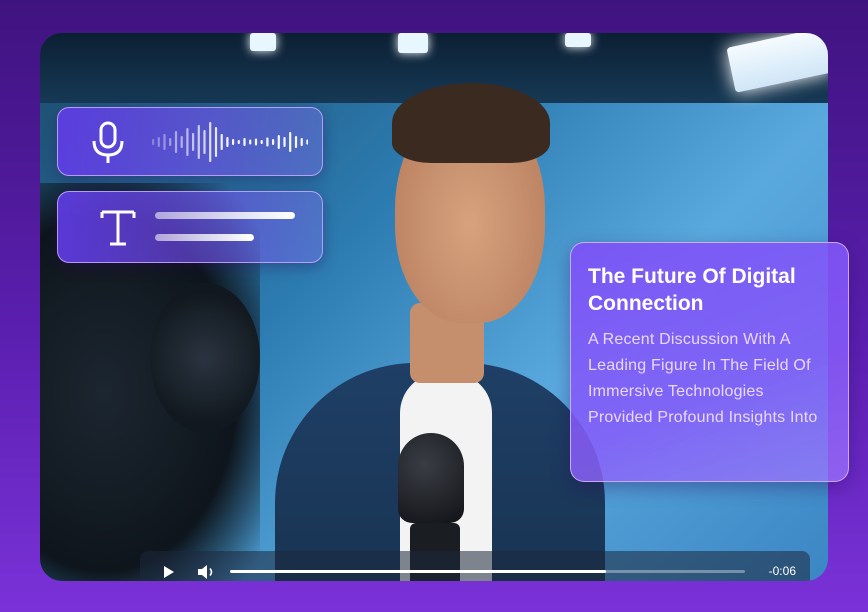  Describe the element at coordinates (205, 358) in the screenshot. I see `camera-lens` at that location.